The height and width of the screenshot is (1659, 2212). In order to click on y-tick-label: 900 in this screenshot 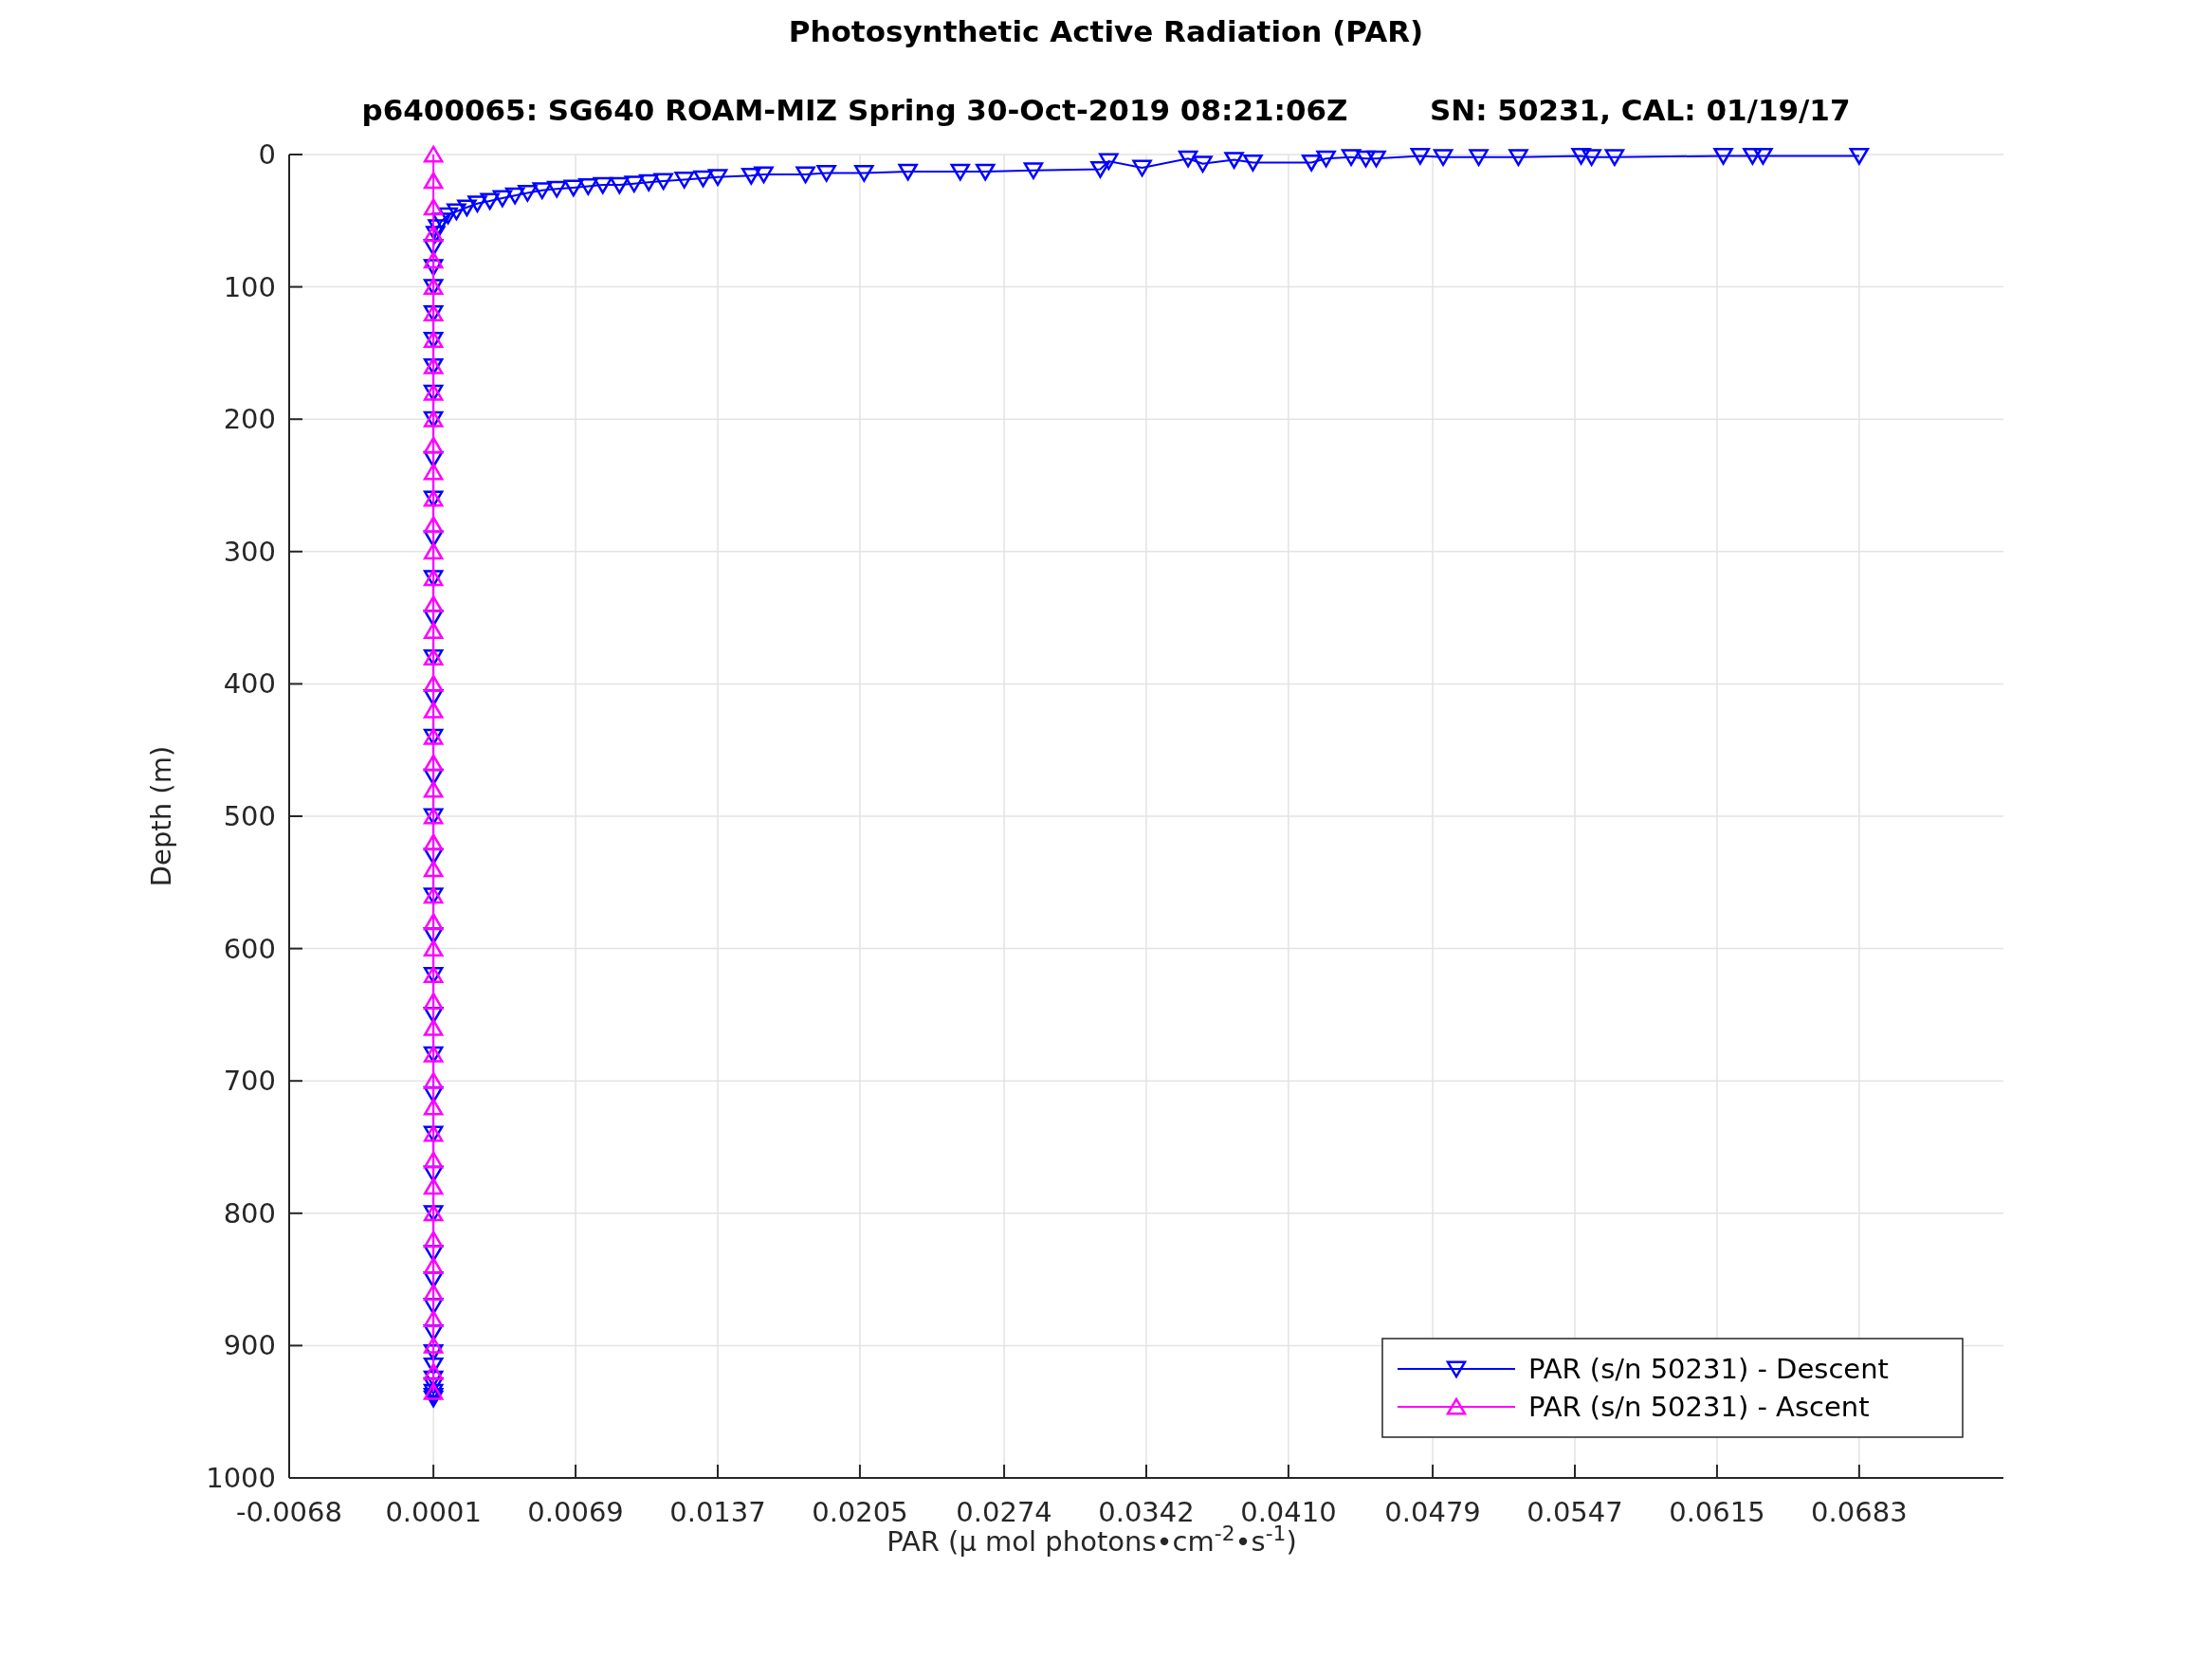, I will do `click(249, 1345)`.